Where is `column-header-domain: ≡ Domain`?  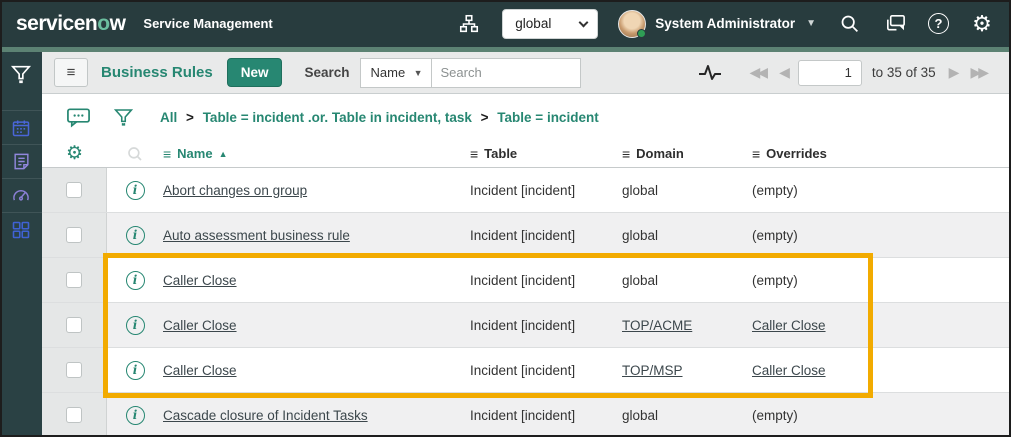
column-header-domain: ≡ Domain is located at coordinates (687, 154).